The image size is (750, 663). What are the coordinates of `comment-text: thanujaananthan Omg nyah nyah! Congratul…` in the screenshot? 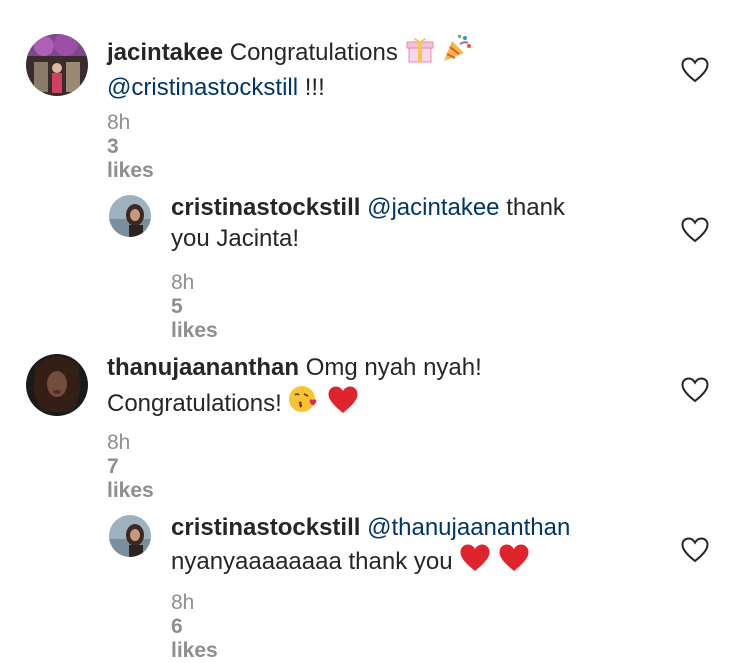 It's located at (347, 387).